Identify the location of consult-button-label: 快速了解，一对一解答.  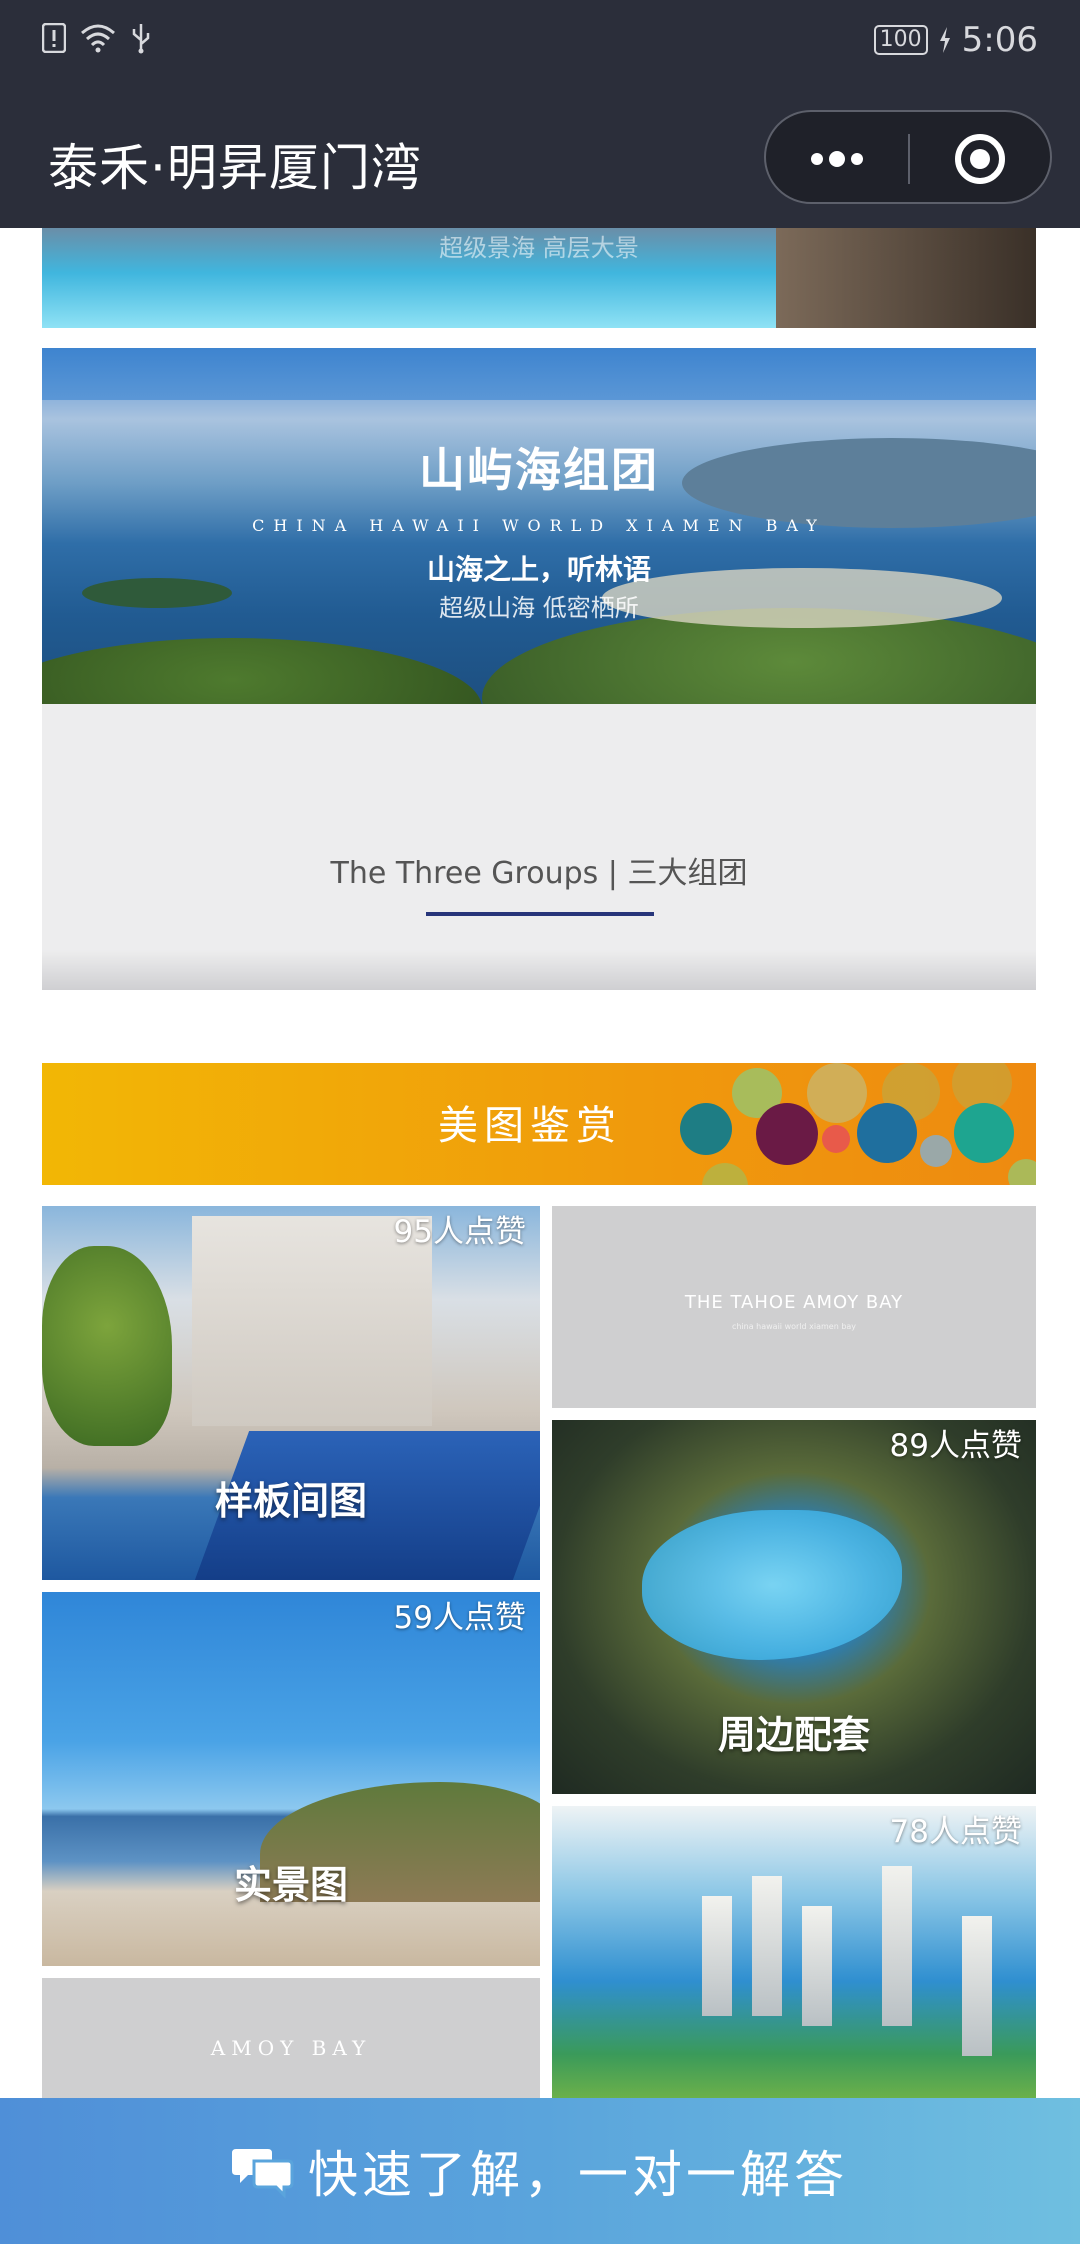
(578, 2175).